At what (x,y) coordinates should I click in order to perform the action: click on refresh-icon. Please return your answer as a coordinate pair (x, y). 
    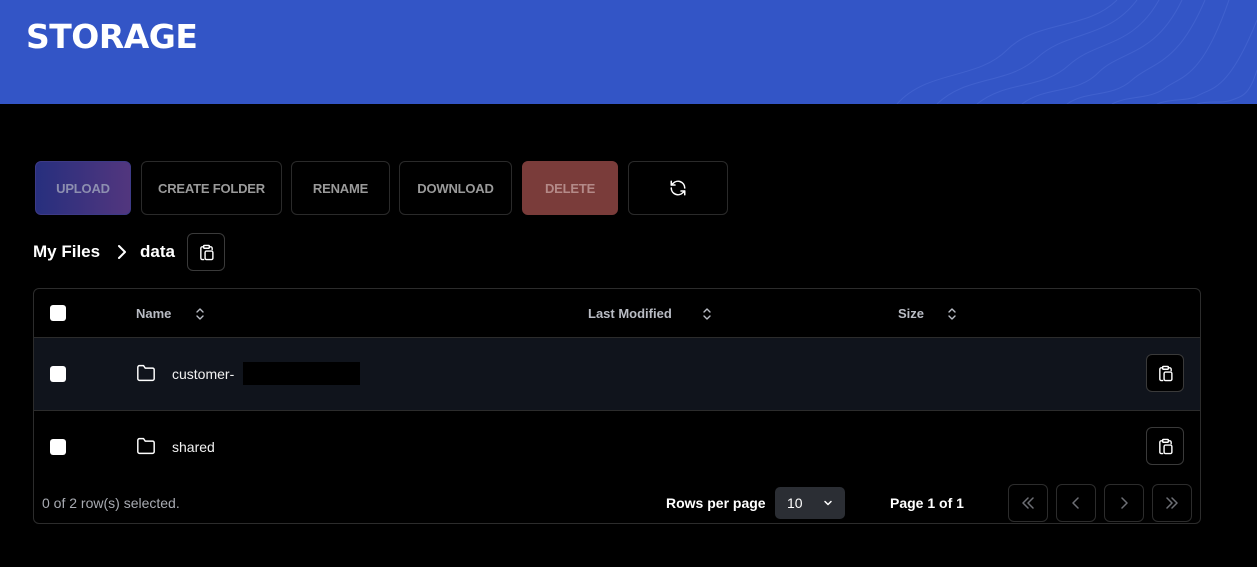
    Looking at the image, I should click on (678, 188).